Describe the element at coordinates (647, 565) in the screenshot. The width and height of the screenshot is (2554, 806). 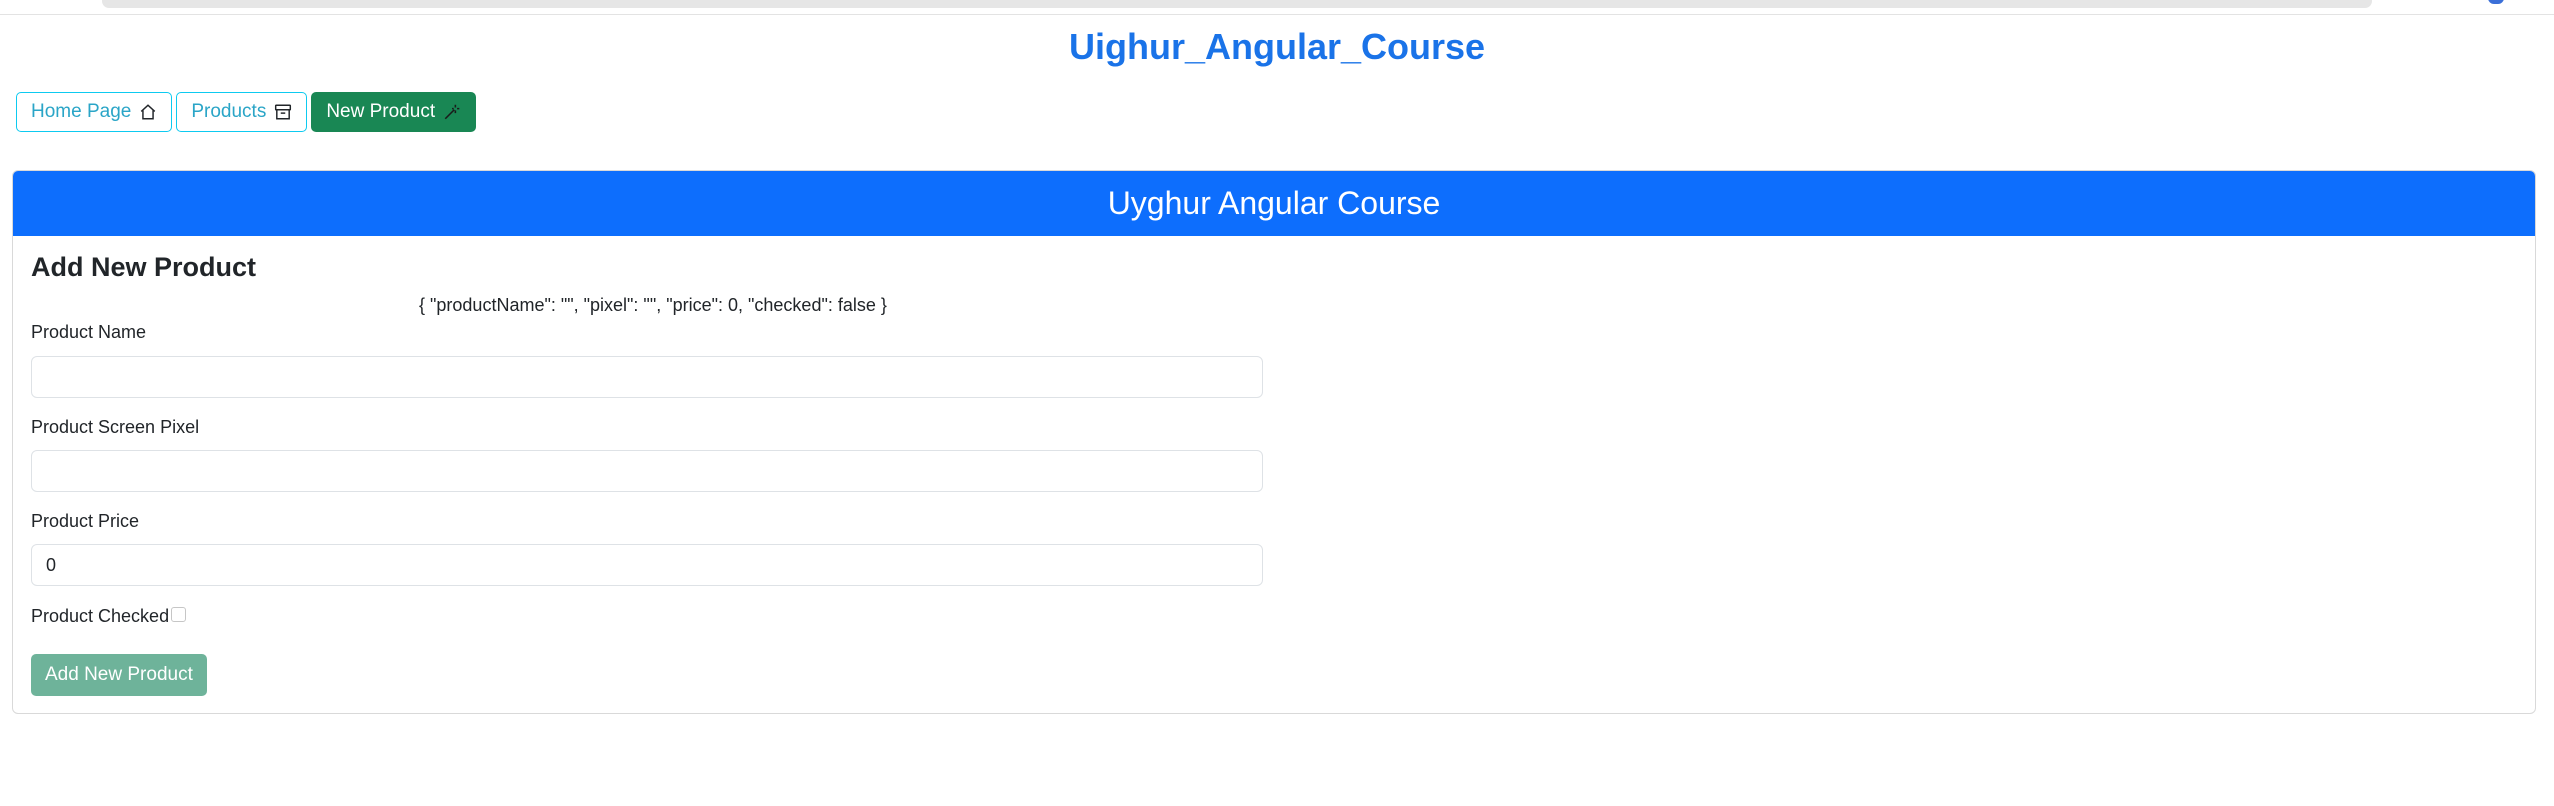
I see `product-price-input` at that location.